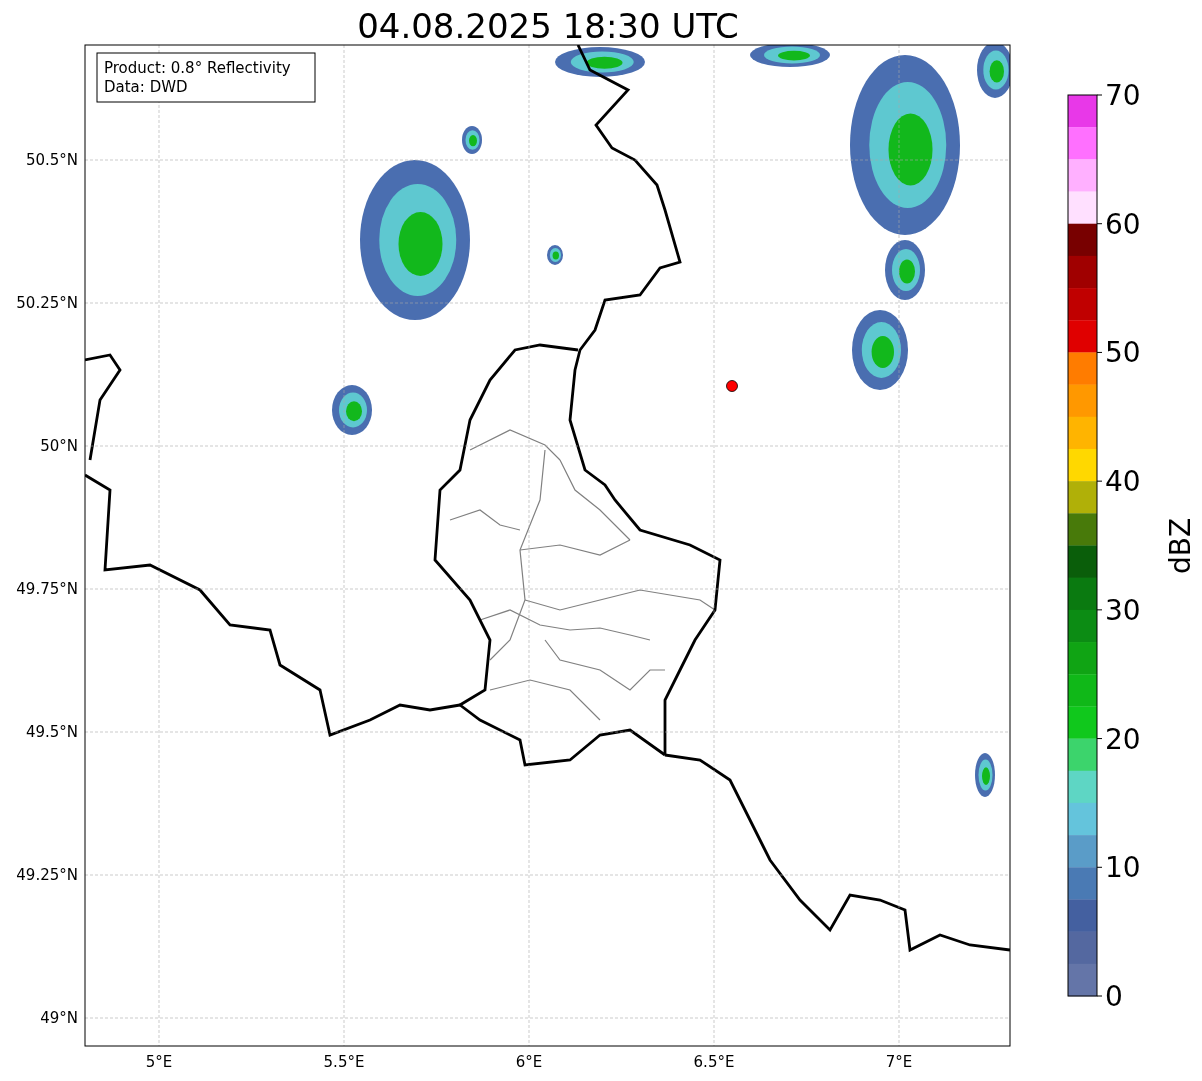  What do you see at coordinates (51, 160) in the screenshot?
I see `latitude-label: 50.5°N` at bounding box center [51, 160].